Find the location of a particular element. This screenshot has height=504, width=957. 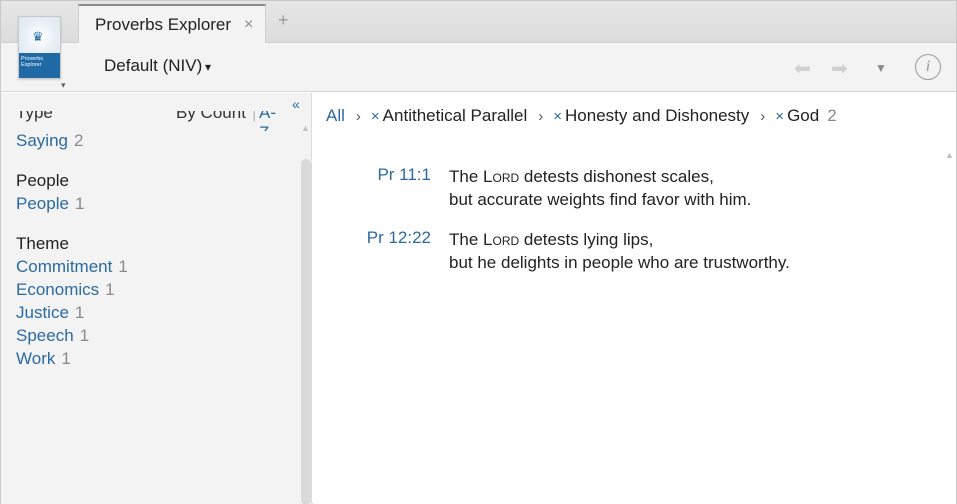

verse-line: The Lord detests dishonest scales, is located at coordinates (600, 176).